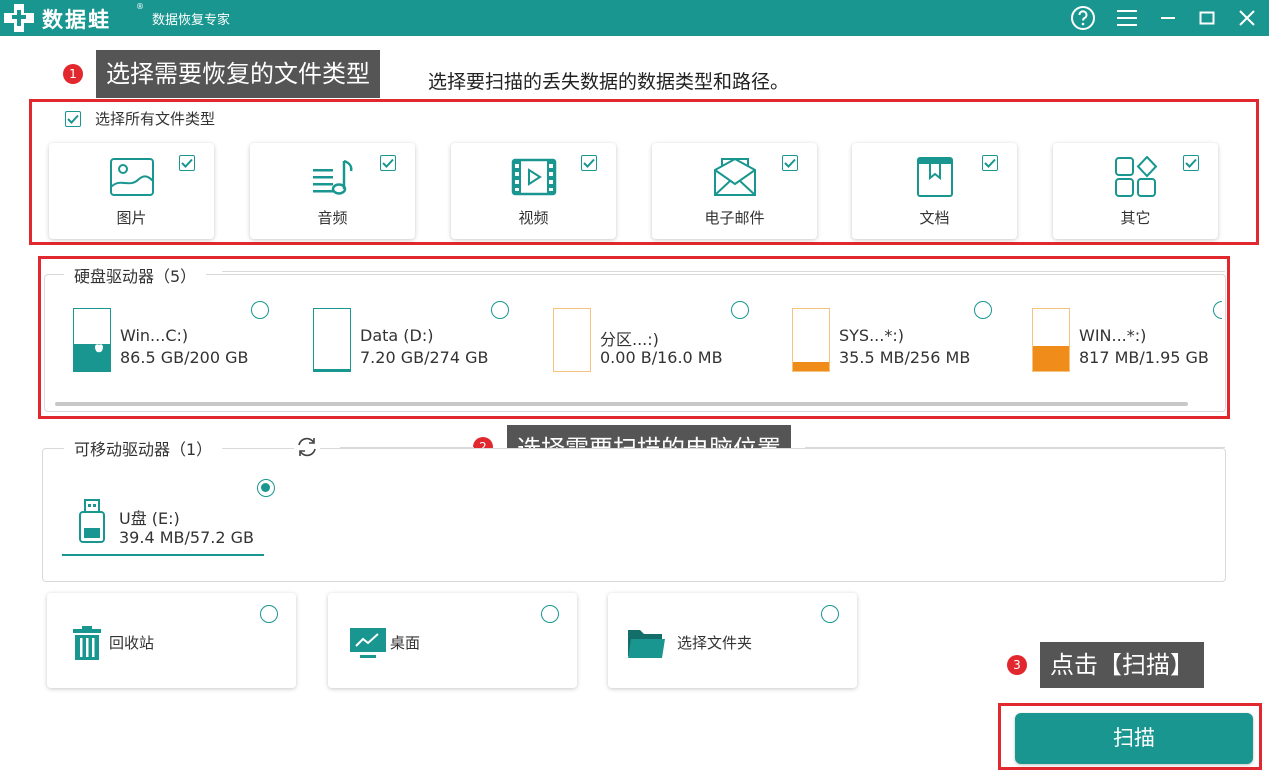 This screenshot has height=776, width=1269. Describe the element at coordinates (1168, 18) in the screenshot. I see `minimize-icon` at that location.